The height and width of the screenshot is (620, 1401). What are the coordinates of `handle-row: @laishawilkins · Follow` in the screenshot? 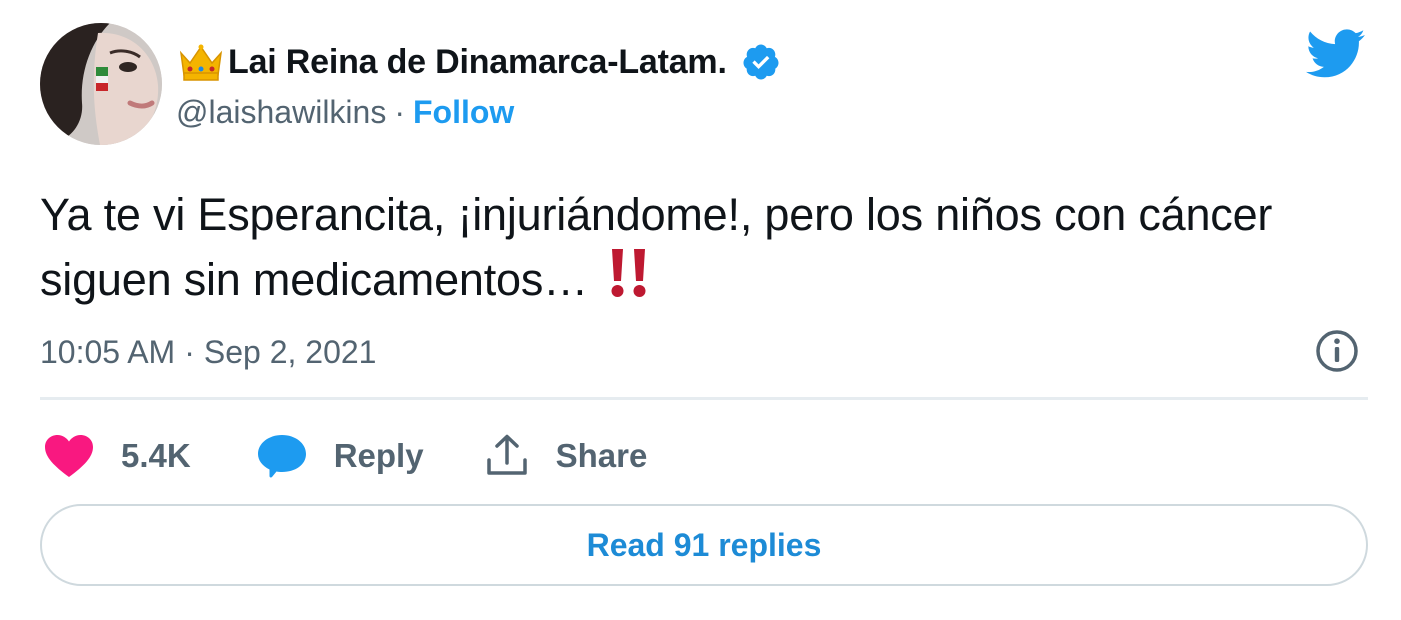 It's located at (345, 112).